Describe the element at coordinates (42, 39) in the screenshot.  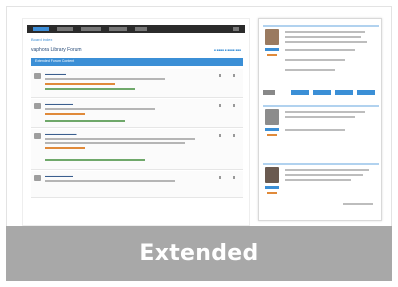
I see `preview-breadcrumb: Board index` at that location.